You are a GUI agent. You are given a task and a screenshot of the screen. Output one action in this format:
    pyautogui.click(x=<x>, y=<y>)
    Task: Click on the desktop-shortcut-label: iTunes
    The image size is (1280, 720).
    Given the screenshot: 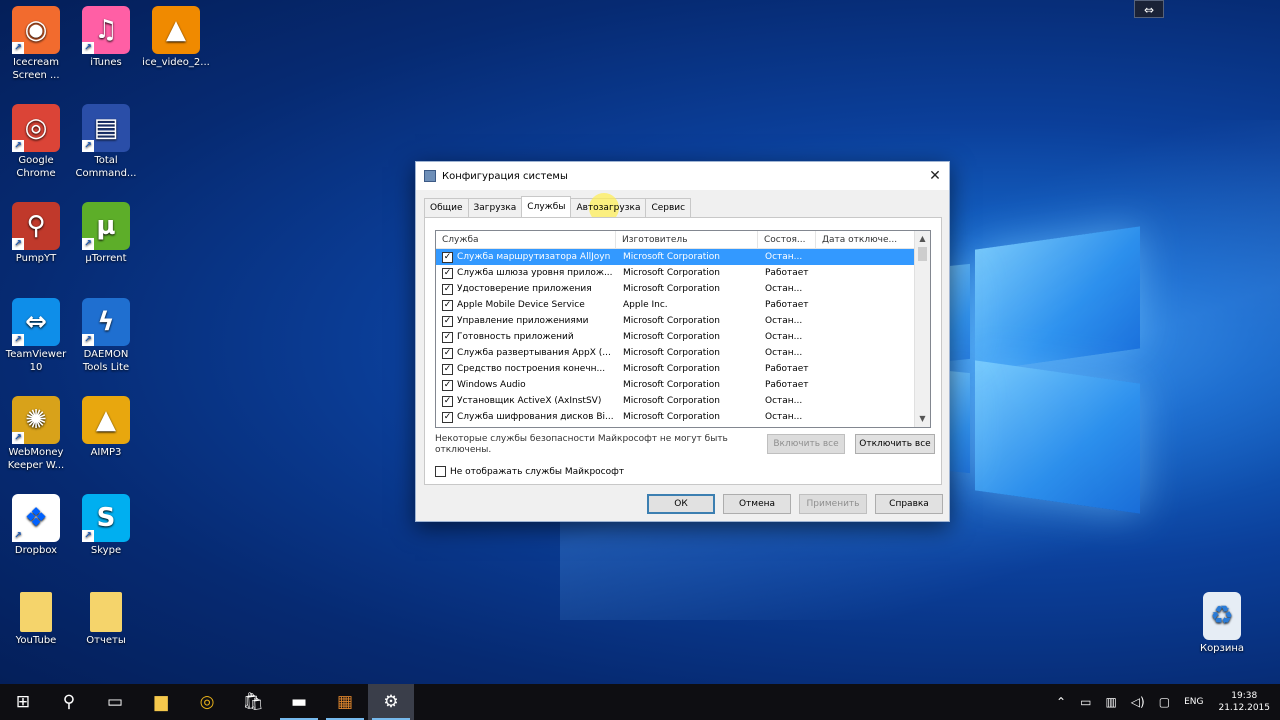 What is the action you would take?
    pyautogui.click(x=106, y=62)
    